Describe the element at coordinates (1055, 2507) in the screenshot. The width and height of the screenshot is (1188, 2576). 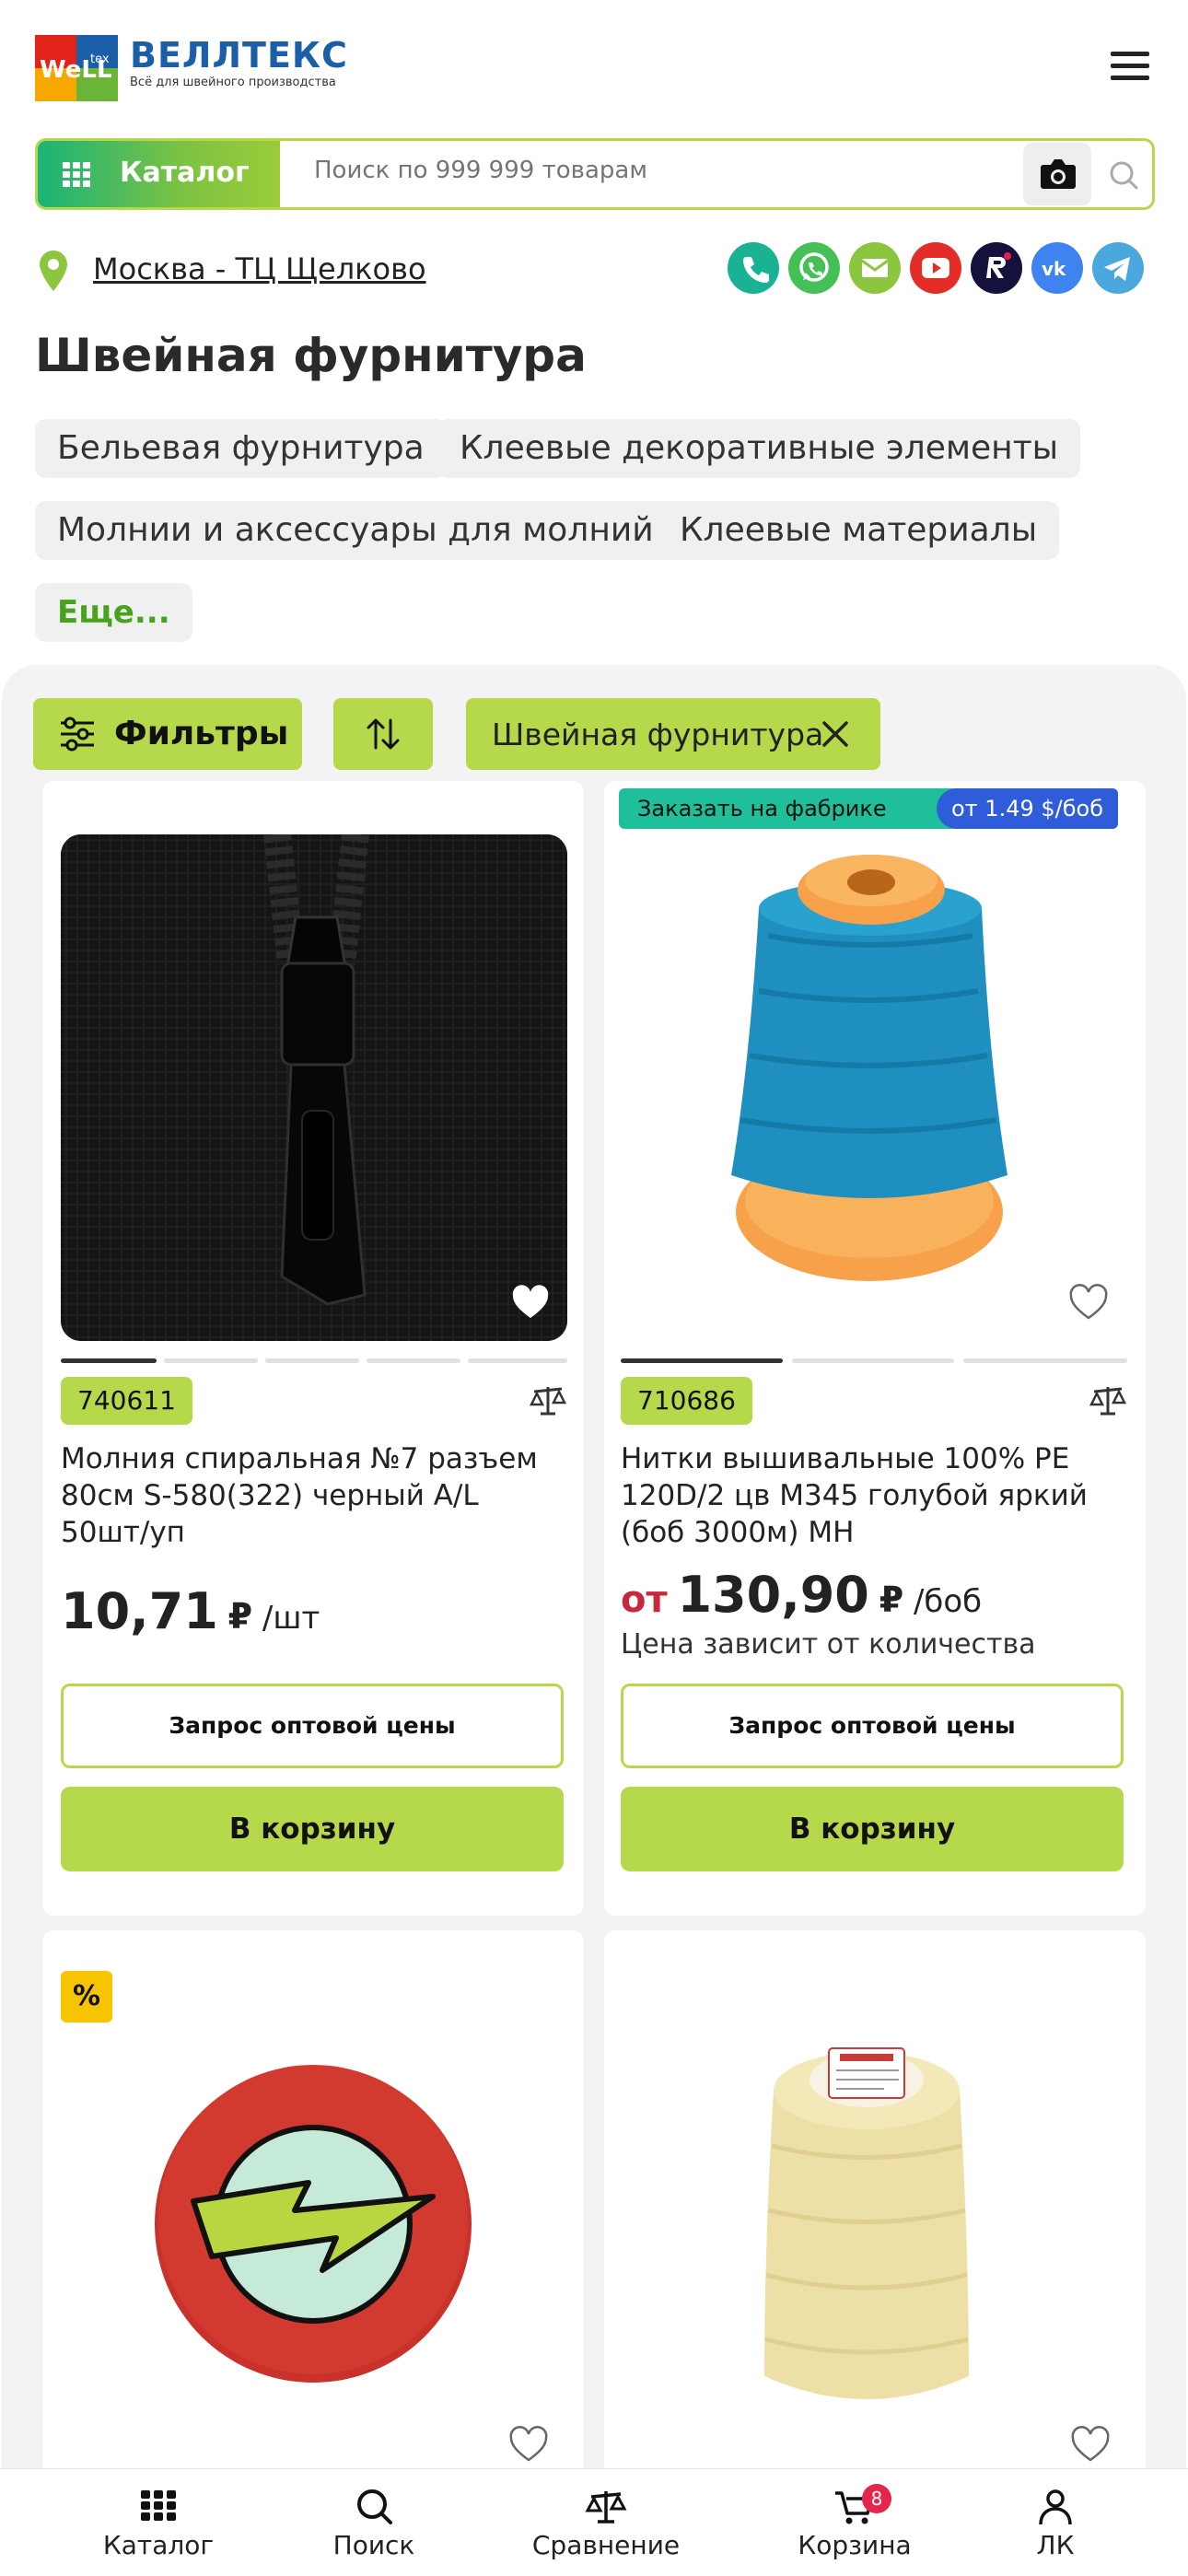
I see `user-icon` at that location.